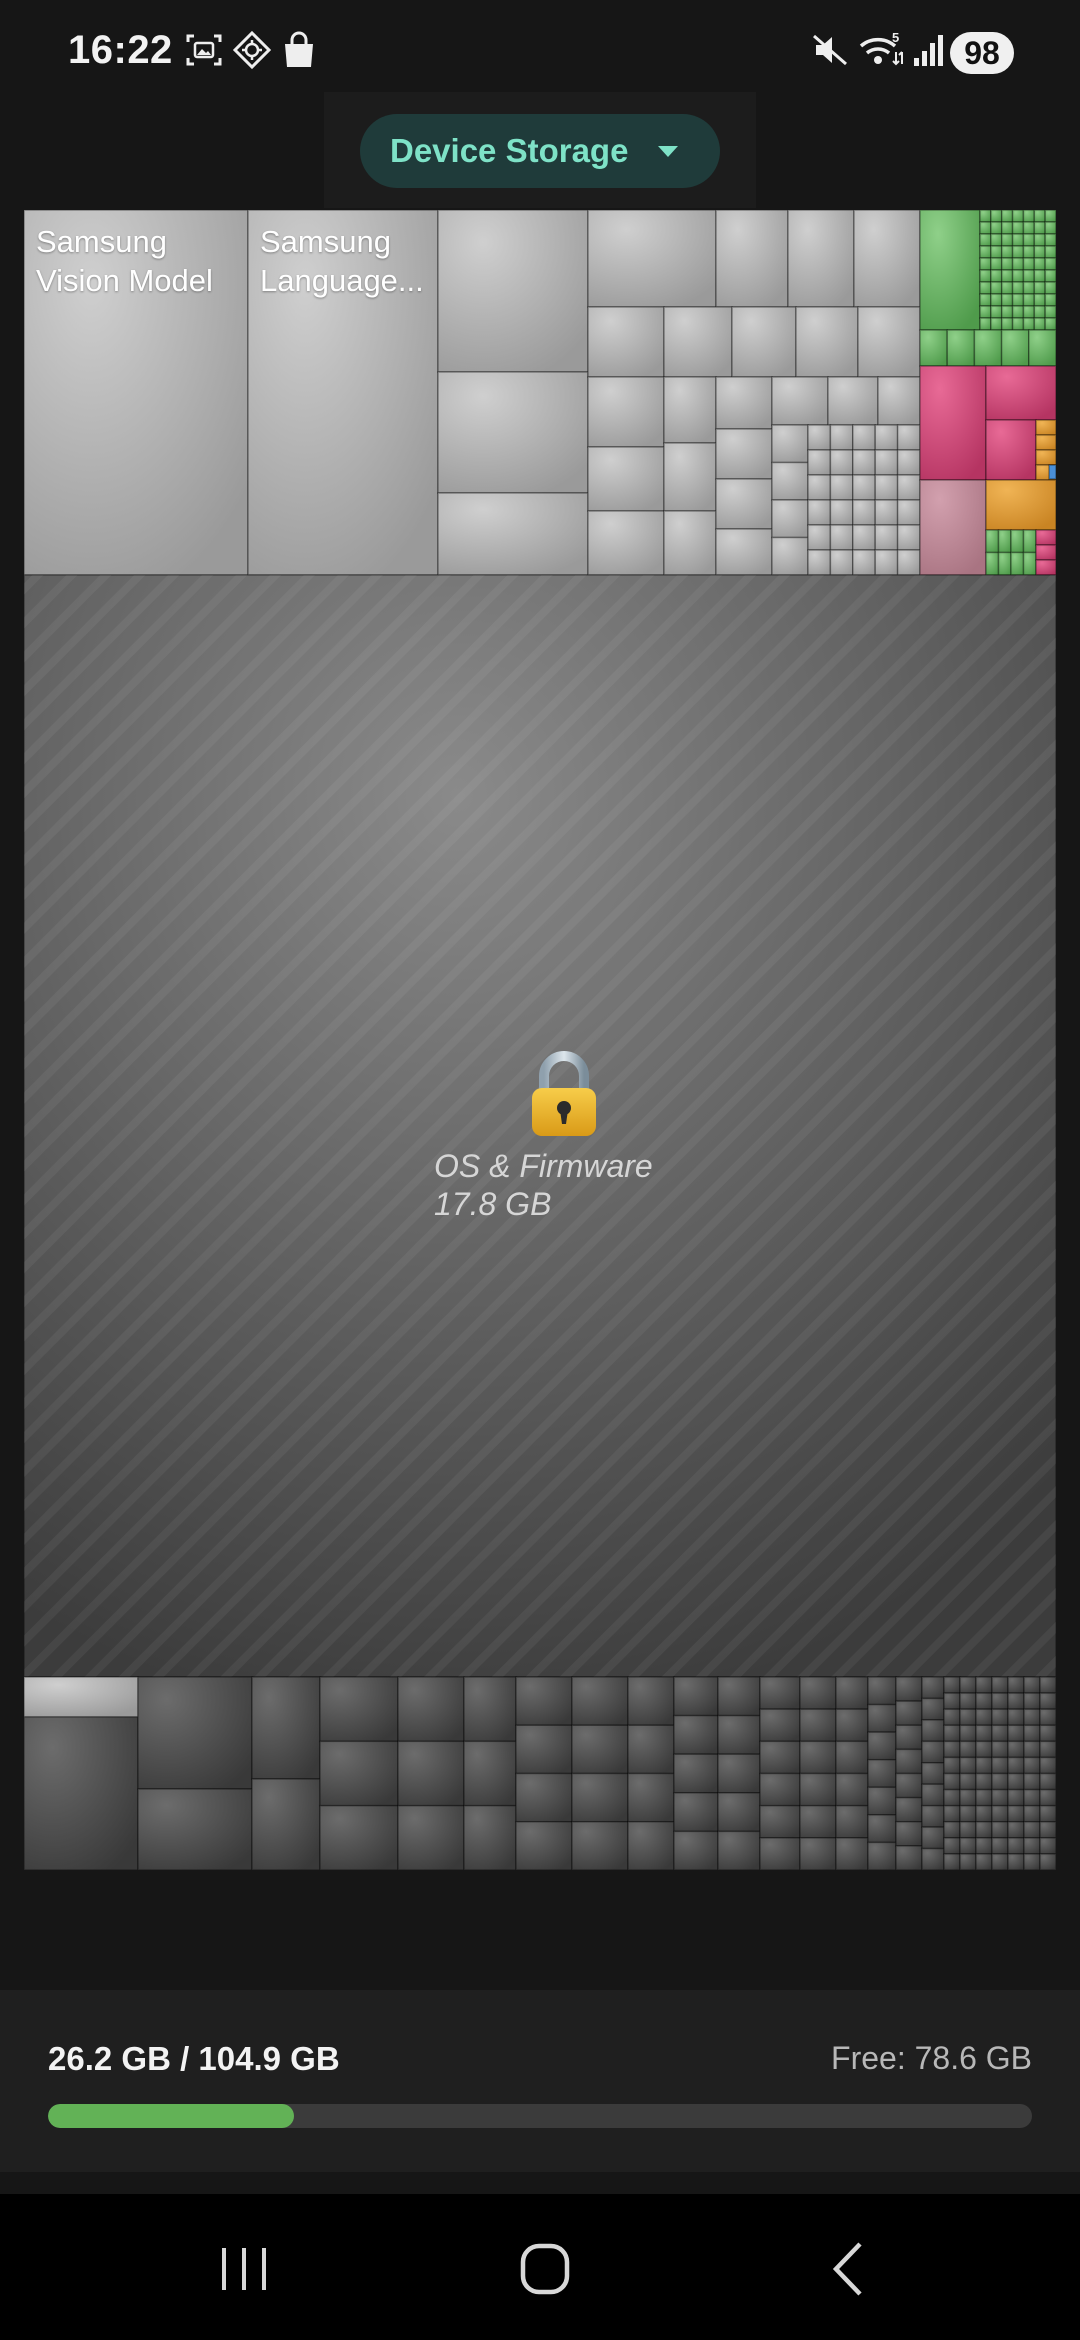 The height and width of the screenshot is (2340, 1080). What do you see at coordinates (244, 2269) in the screenshot?
I see `recents-icon` at bounding box center [244, 2269].